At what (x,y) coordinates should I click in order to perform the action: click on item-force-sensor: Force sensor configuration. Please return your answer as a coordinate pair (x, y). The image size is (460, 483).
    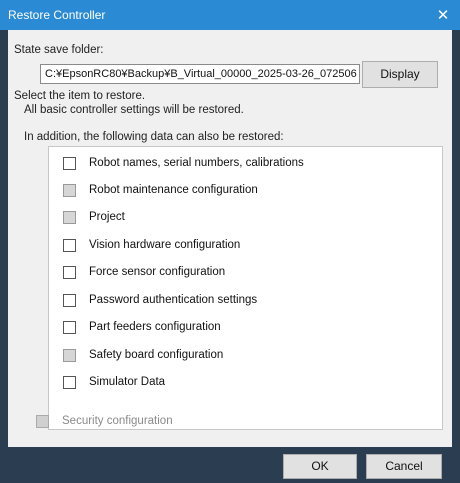
    Looking at the image, I should click on (243, 273).